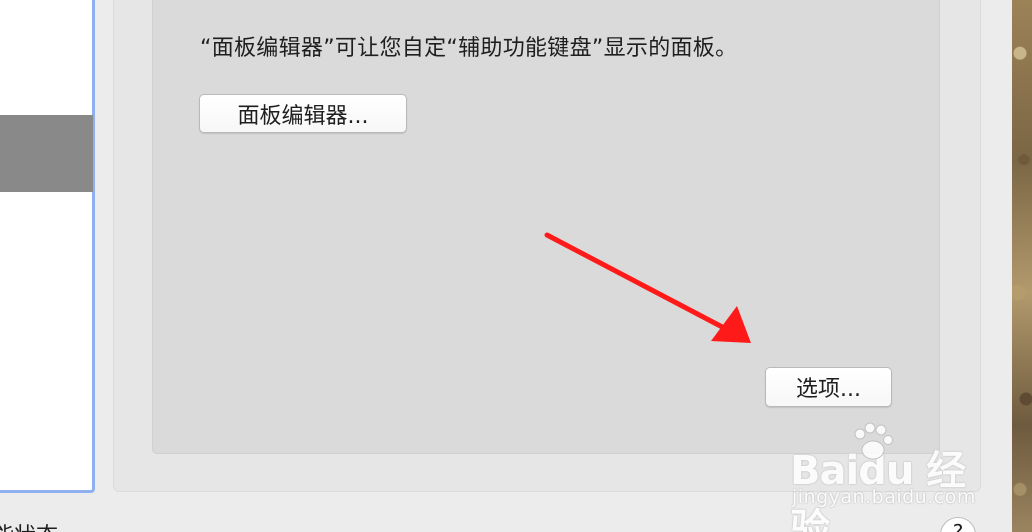 The height and width of the screenshot is (532, 1032). Describe the element at coordinates (958, 524) in the screenshot. I see `help-button: ?` at that location.